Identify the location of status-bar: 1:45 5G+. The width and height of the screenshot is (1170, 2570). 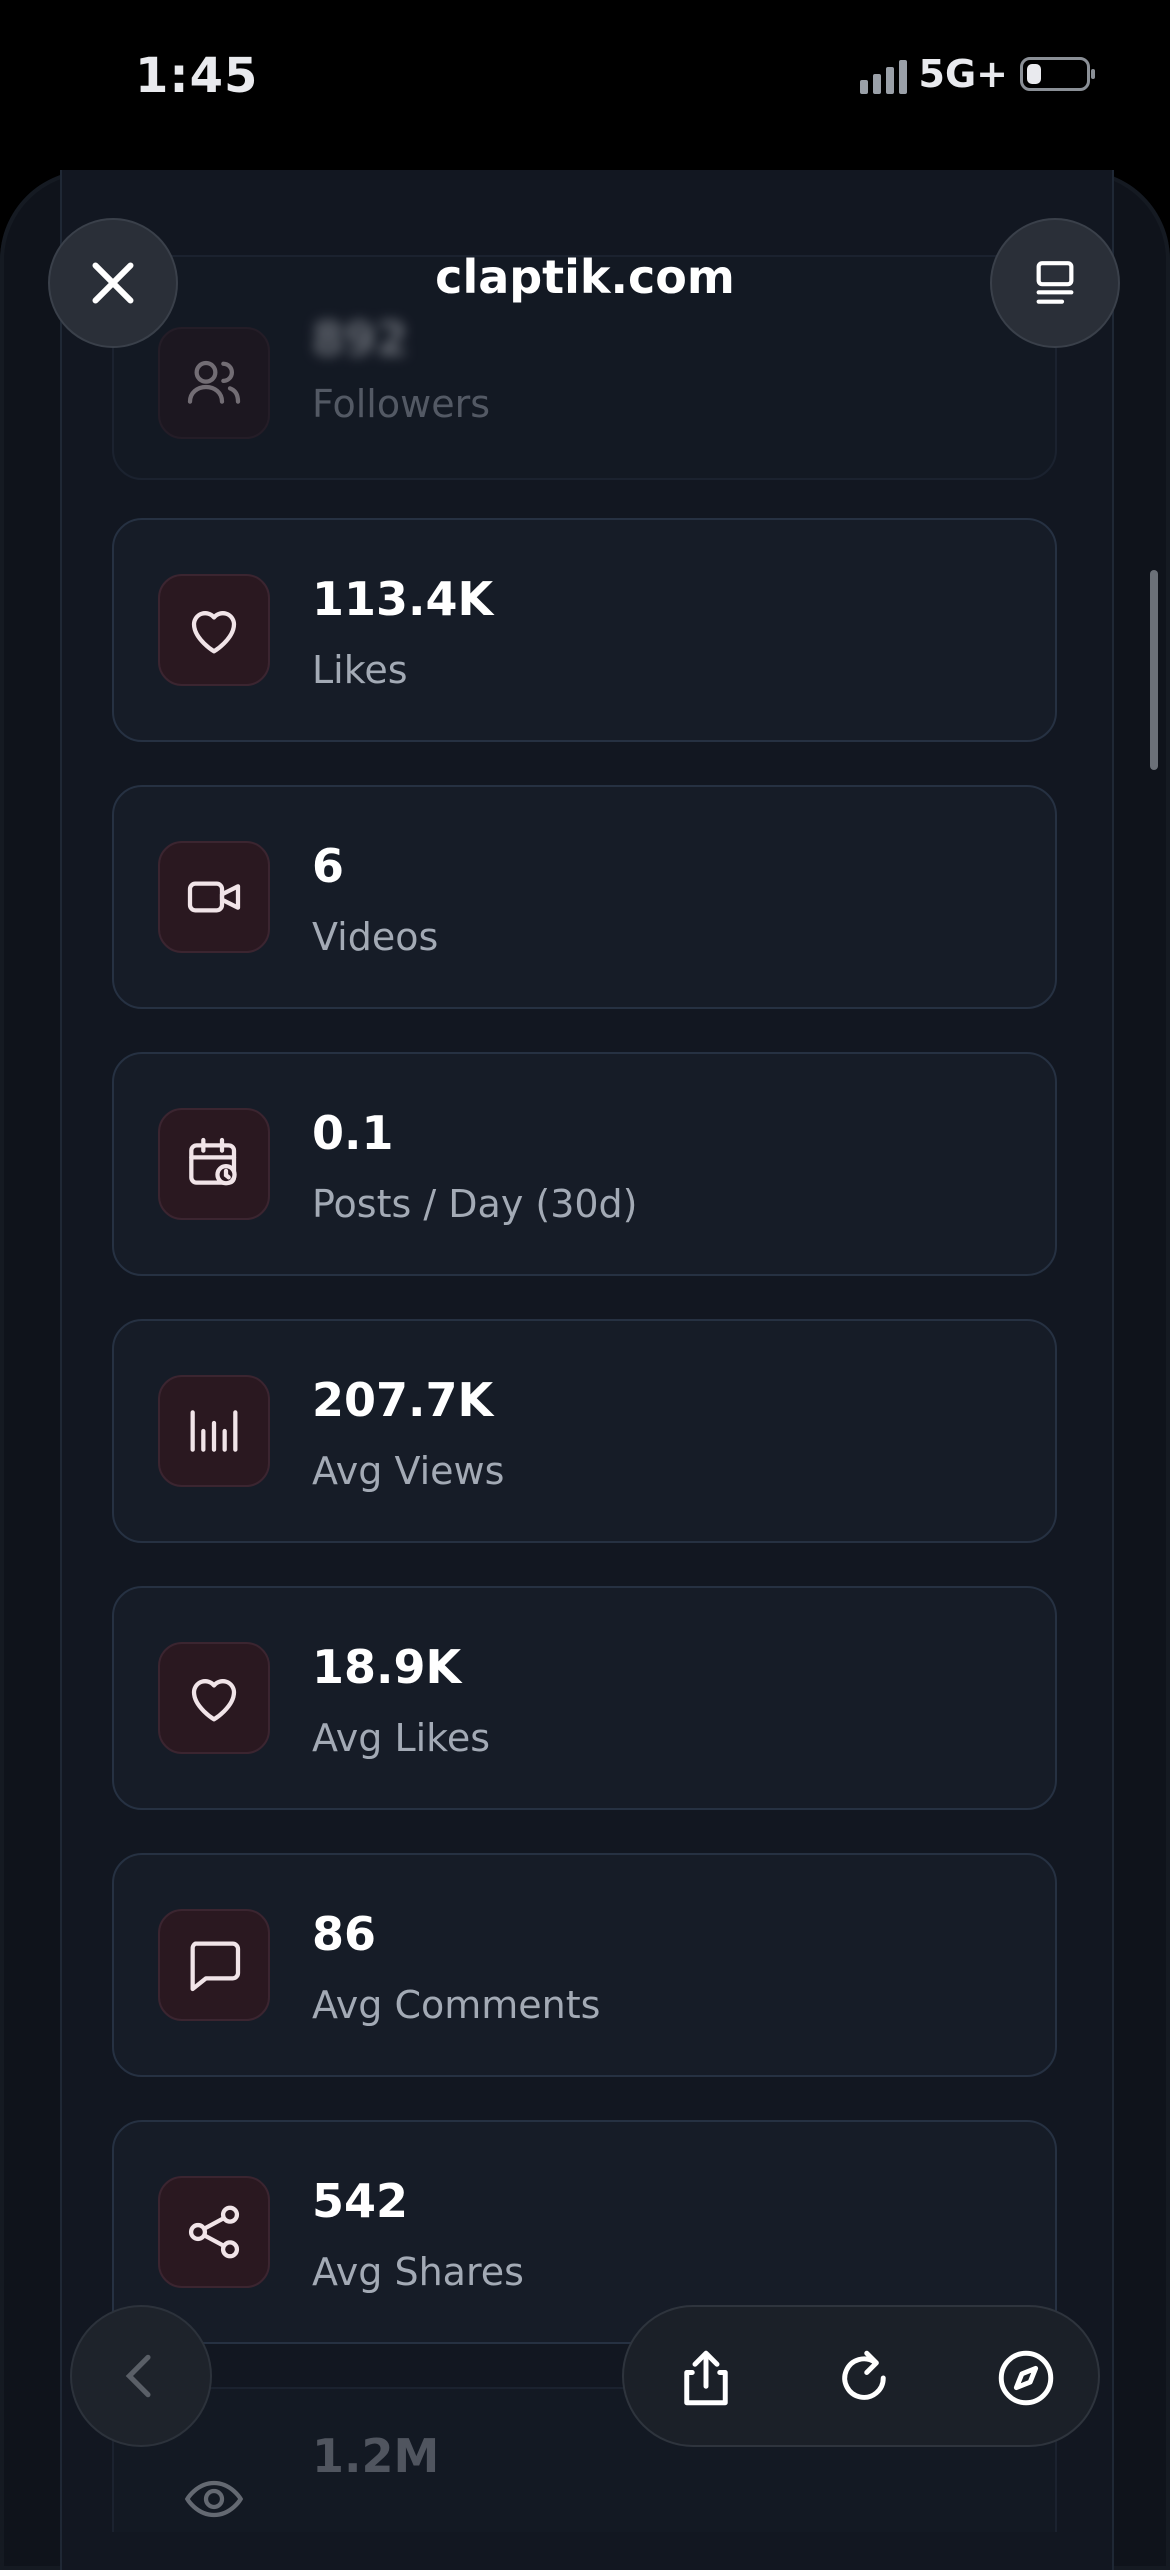
(585, 75).